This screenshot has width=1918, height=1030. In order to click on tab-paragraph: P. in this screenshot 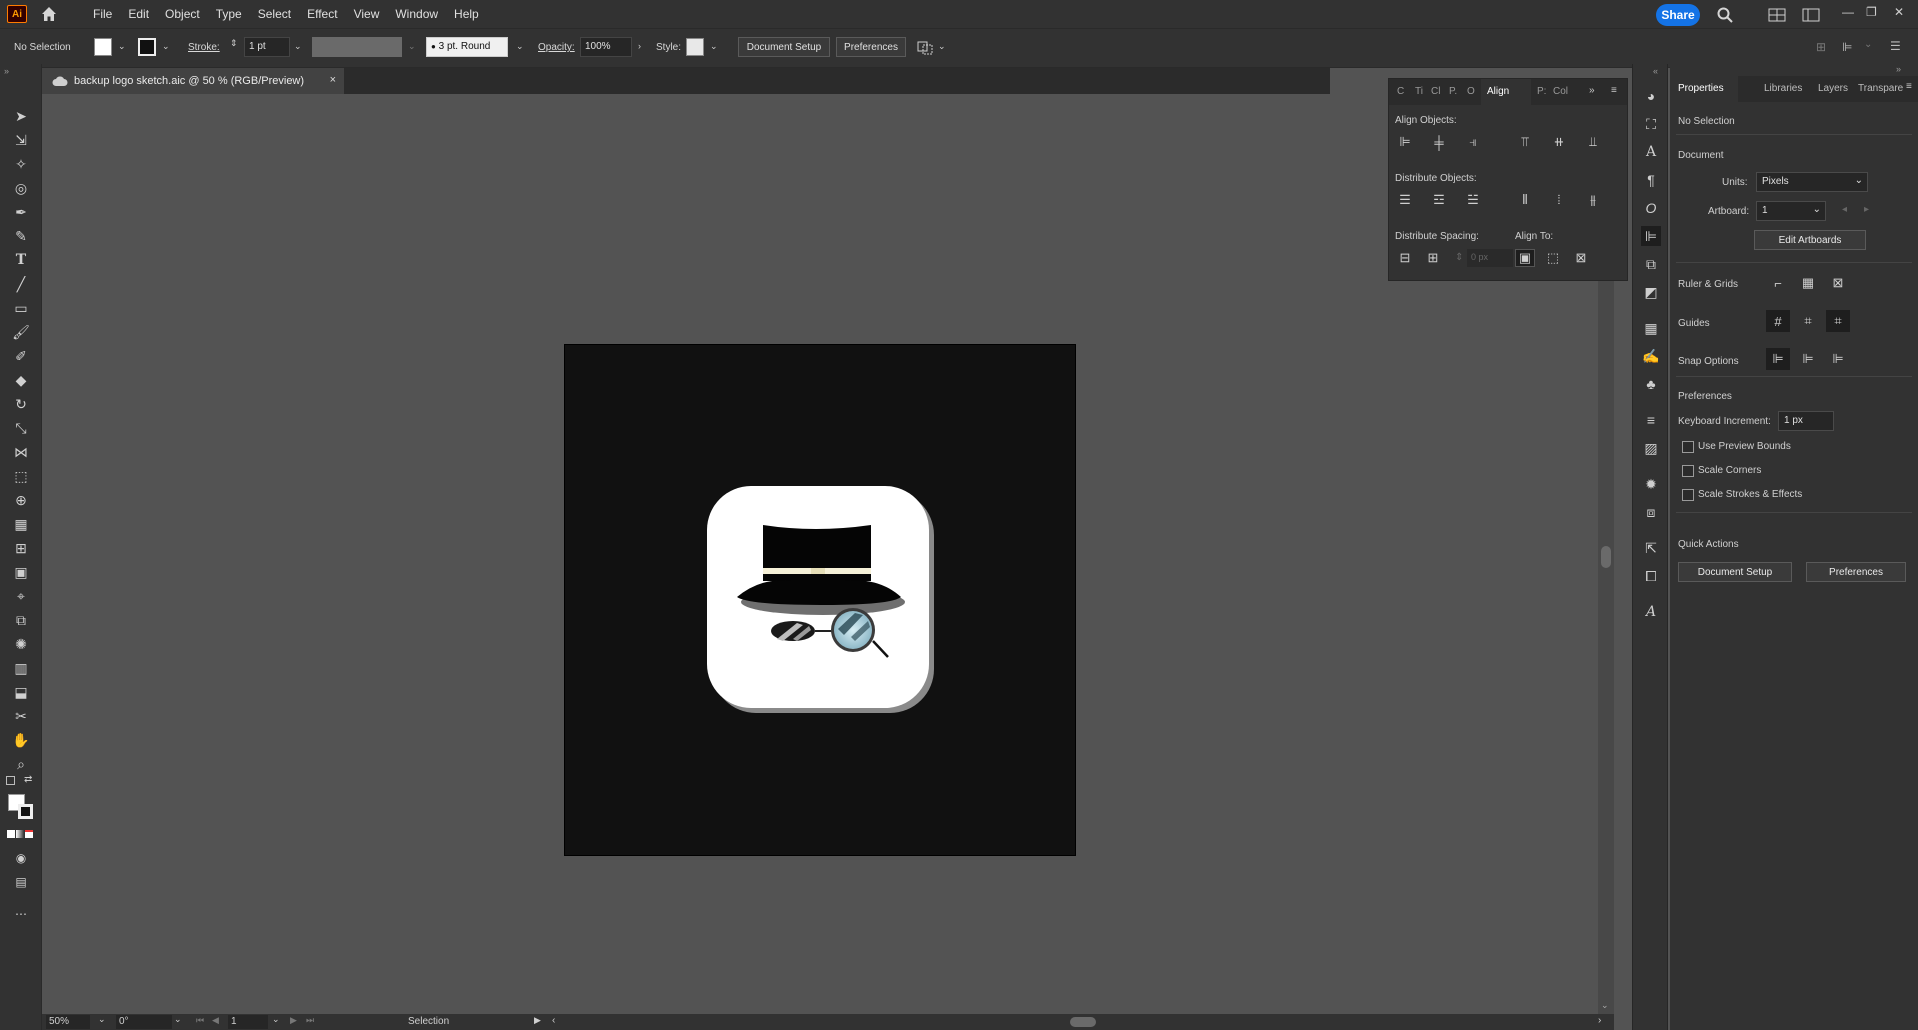, I will do `click(1453, 91)`.